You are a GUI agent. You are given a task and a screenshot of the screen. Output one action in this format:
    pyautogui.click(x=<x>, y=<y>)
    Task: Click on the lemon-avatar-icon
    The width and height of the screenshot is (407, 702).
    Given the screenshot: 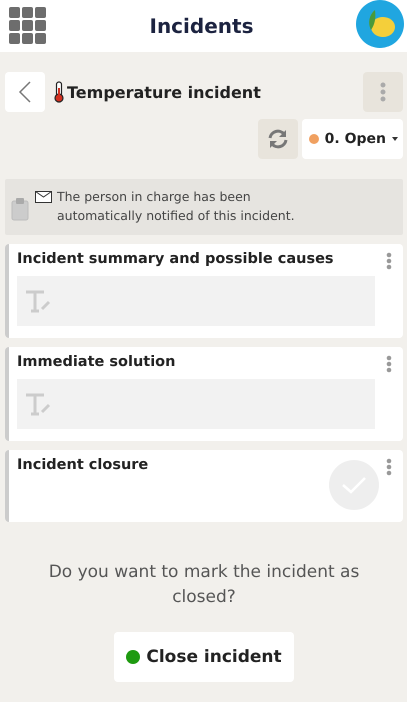 What is the action you would take?
    pyautogui.click(x=380, y=24)
    